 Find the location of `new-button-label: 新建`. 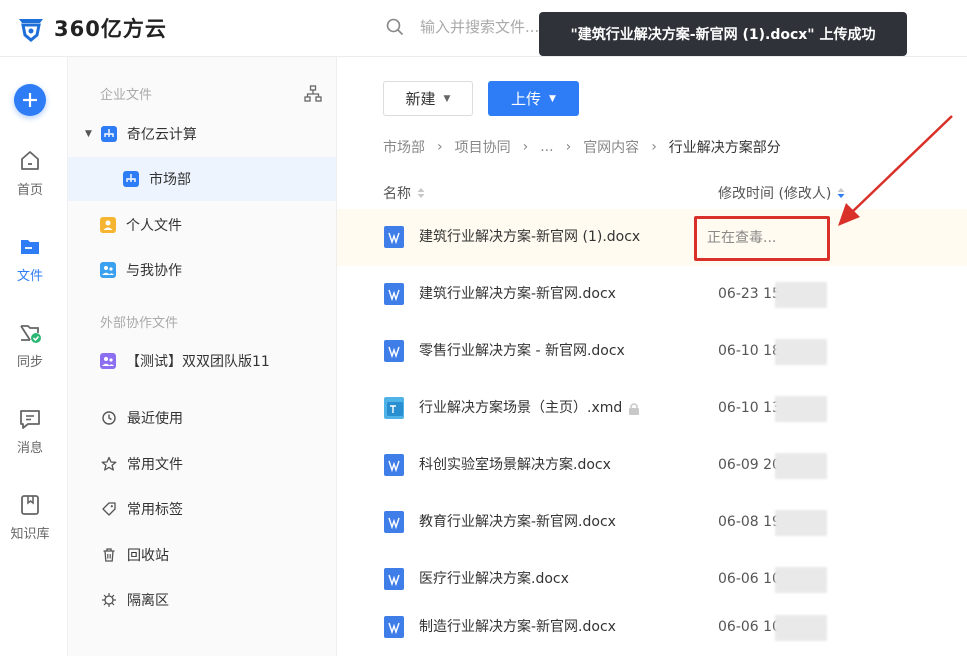

new-button-label: 新建 is located at coordinates (420, 99).